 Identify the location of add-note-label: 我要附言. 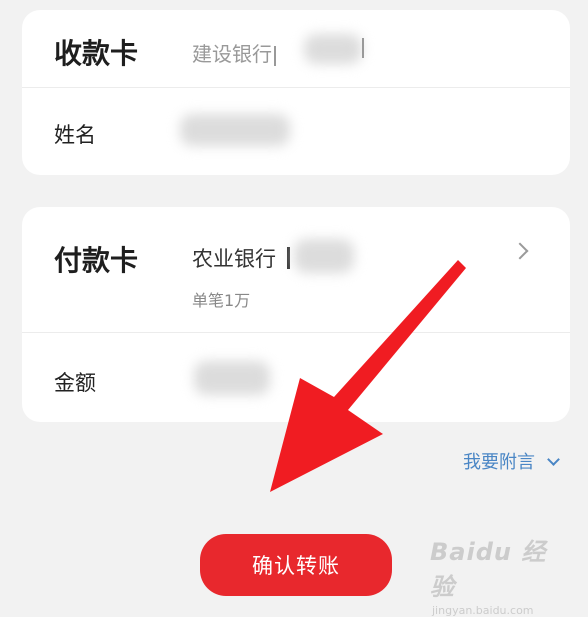
(499, 462).